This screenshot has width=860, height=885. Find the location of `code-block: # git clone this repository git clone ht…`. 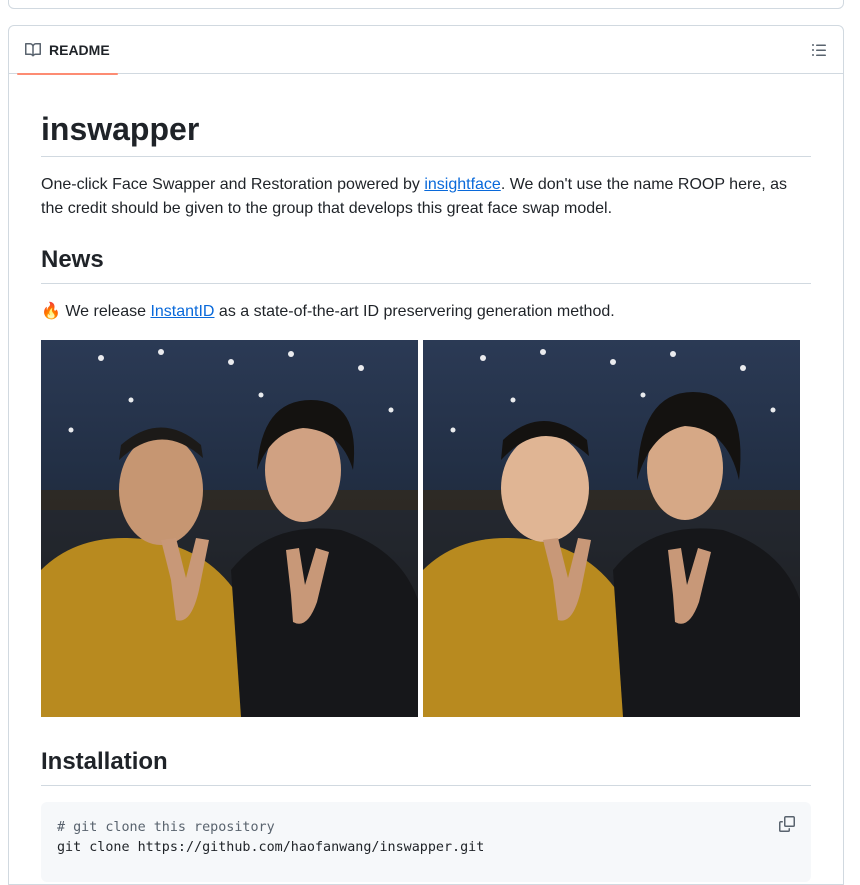

code-block: # git clone this repository git clone ht… is located at coordinates (426, 842).